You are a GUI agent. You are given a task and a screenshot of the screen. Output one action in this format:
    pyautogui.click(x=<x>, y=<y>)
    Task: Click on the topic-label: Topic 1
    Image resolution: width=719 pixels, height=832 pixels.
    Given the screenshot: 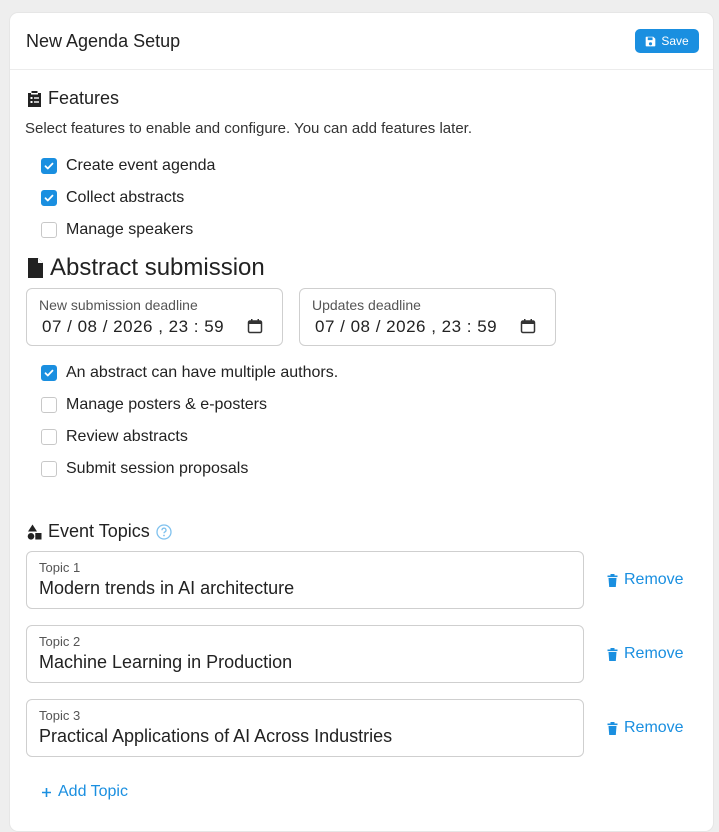 What is the action you would take?
    pyautogui.click(x=60, y=567)
    